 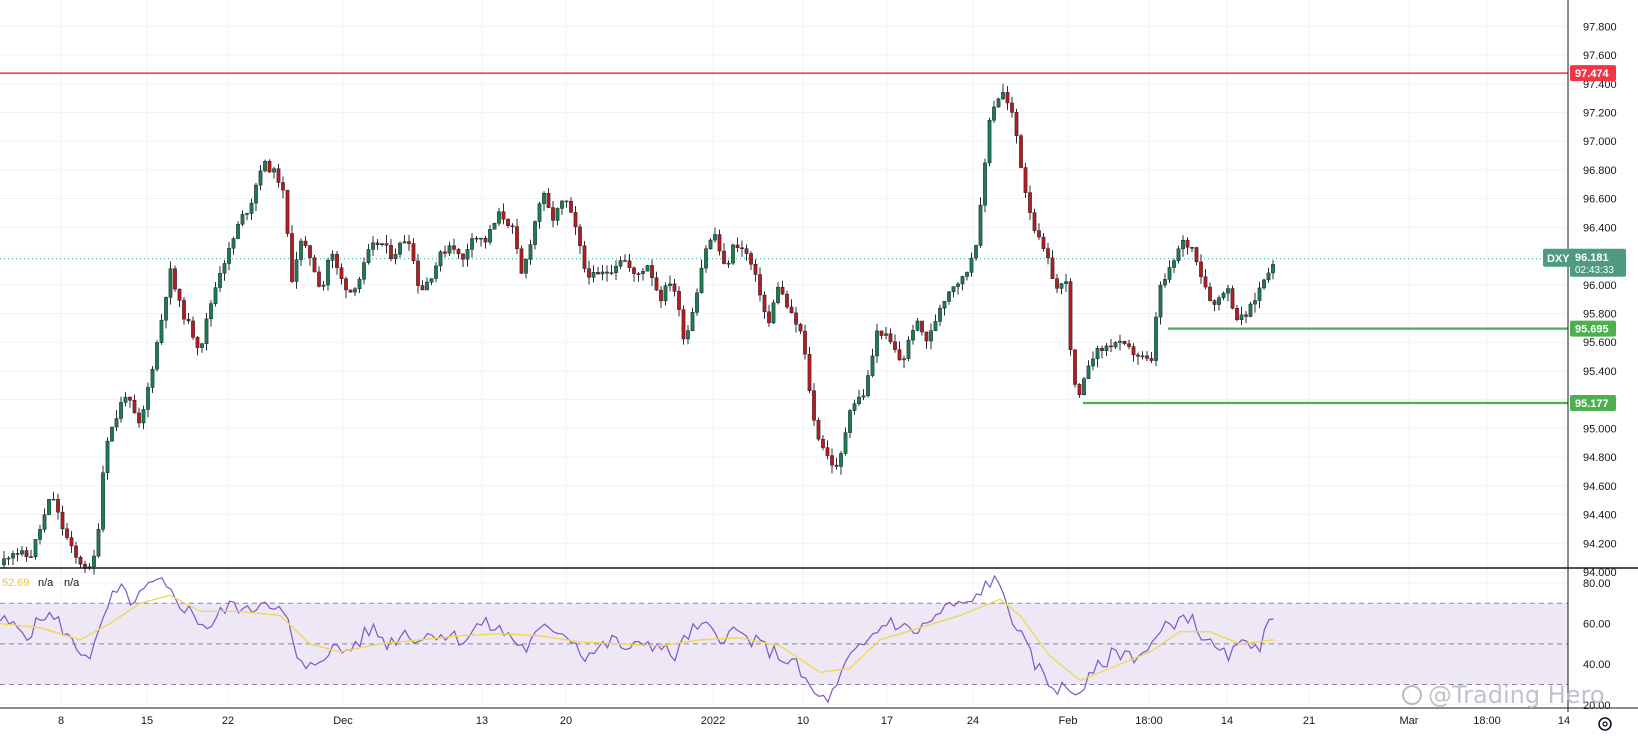 What do you see at coordinates (1516, 695) in the screenshot?
I see `watermark-text: @Trading Hero` at bounding box center [1516, 695].